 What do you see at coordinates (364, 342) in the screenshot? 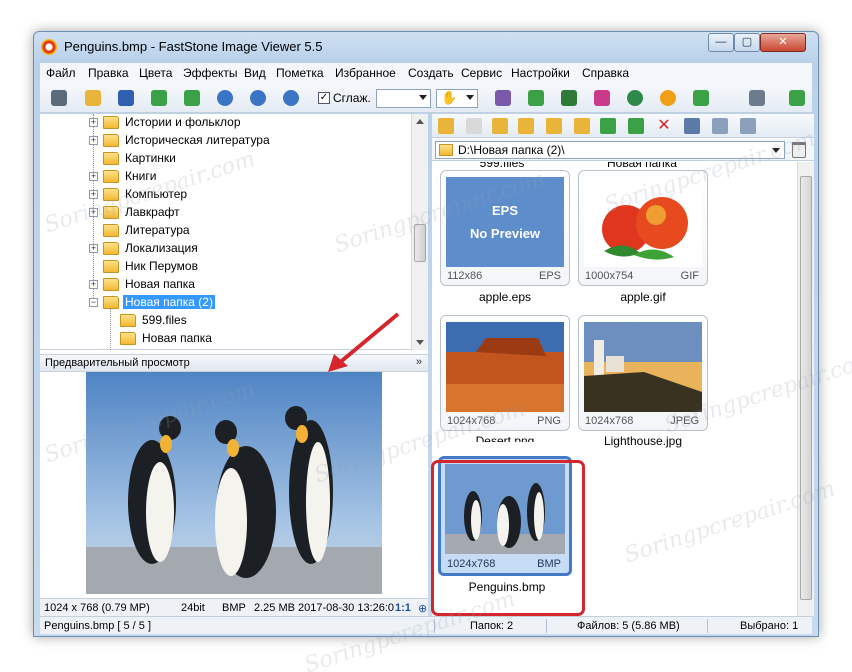
I see `annotation-arrow` at bounding box center [364, 342].